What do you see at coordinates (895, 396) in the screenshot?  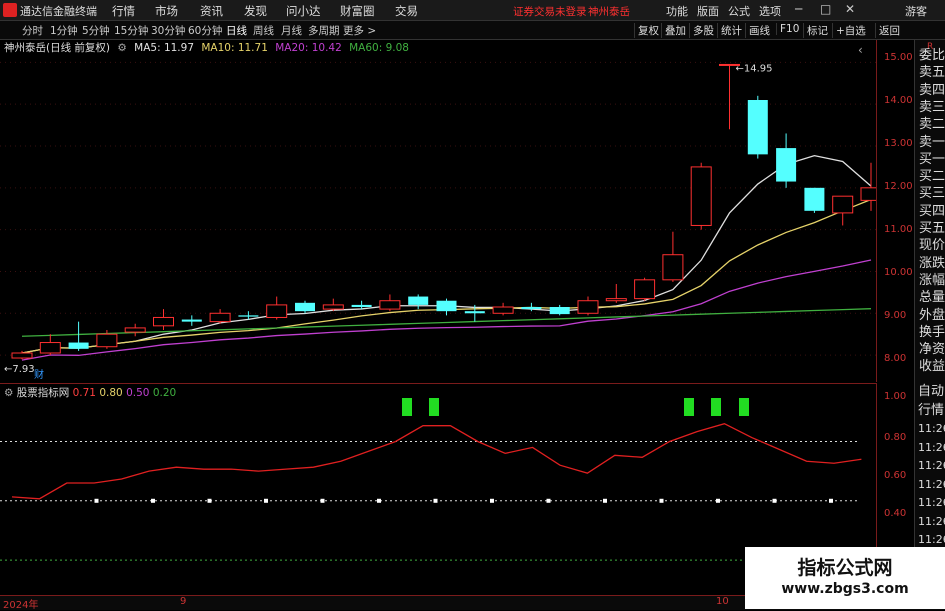 I see `indicator-tick: 1.00` at bounding box center [895, 396].